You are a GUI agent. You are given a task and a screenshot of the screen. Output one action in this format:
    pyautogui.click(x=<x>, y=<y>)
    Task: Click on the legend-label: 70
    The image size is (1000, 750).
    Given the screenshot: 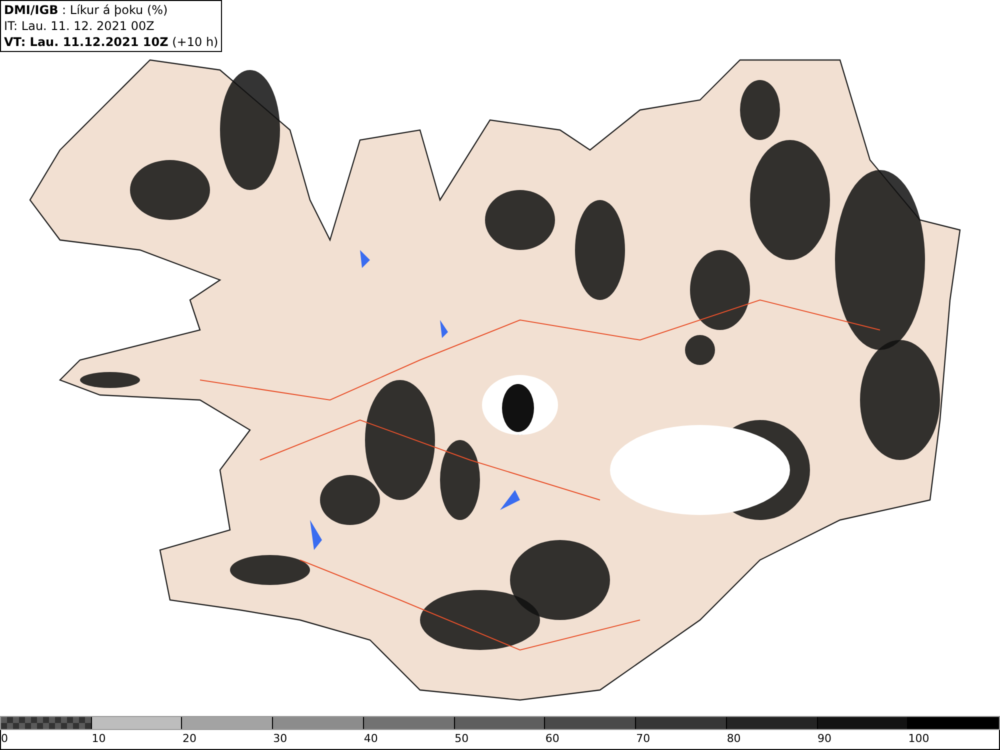 What is the action you would take?
    pyautogui.click(x=643, y=739)
    